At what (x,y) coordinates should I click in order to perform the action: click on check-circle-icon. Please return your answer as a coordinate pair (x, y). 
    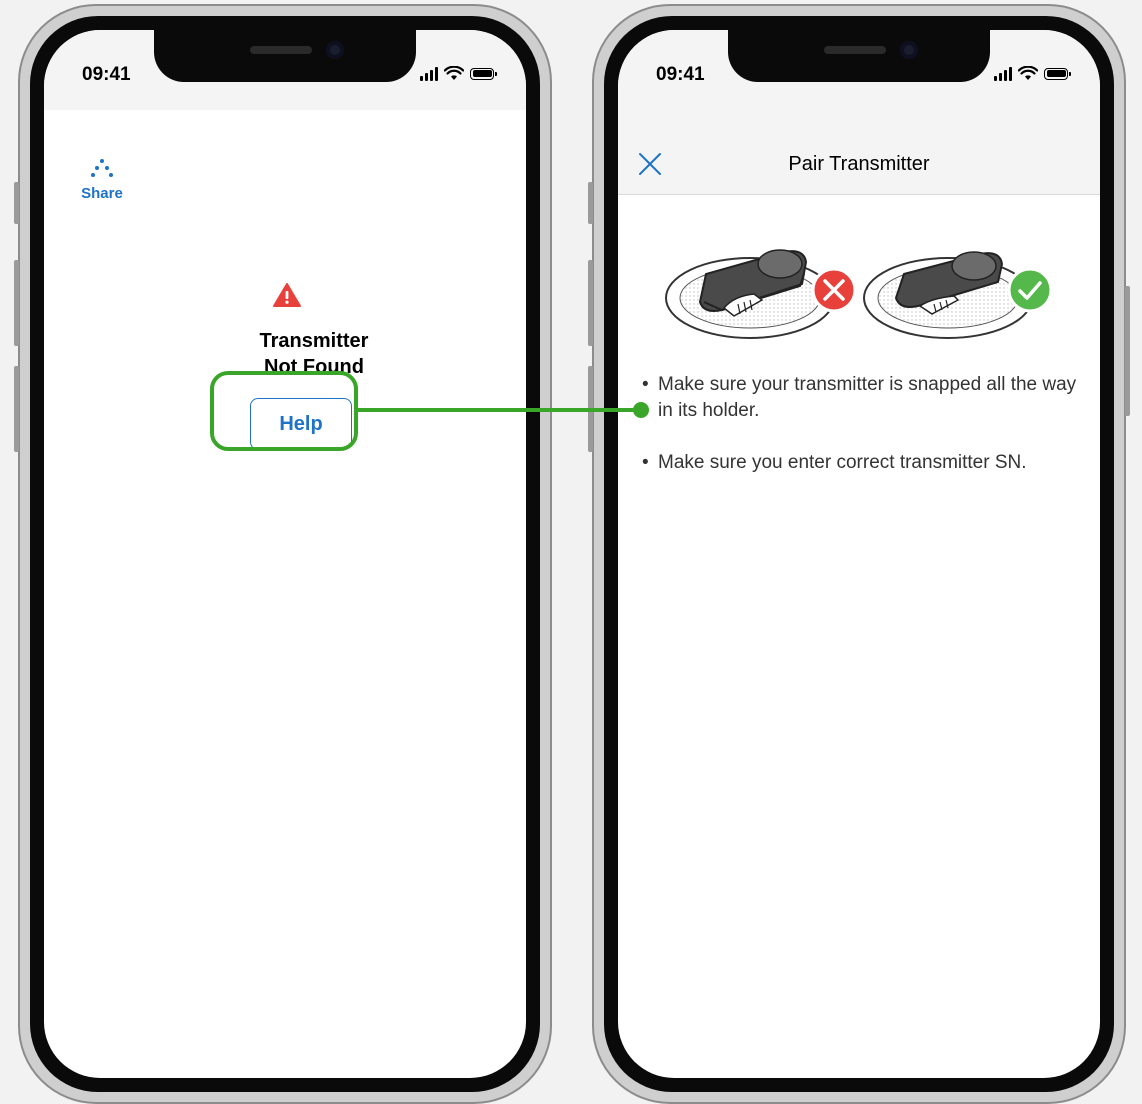
    Looking at the image, I should click on (1030, 290).